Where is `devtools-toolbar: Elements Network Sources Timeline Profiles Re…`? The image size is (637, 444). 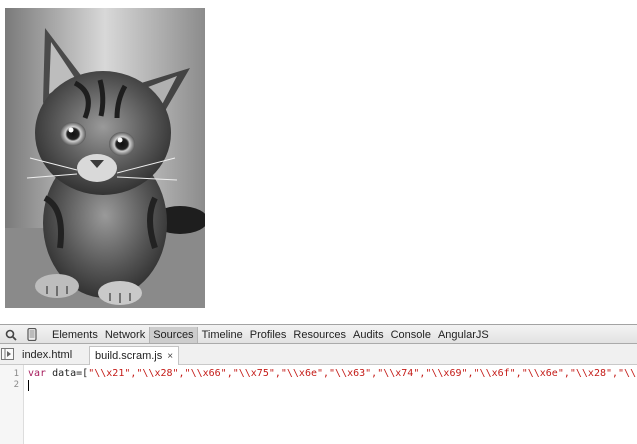
devtools-toolbar: Elements Network Sources Timeline Profiles Re… is located at coordinates (318, 334).